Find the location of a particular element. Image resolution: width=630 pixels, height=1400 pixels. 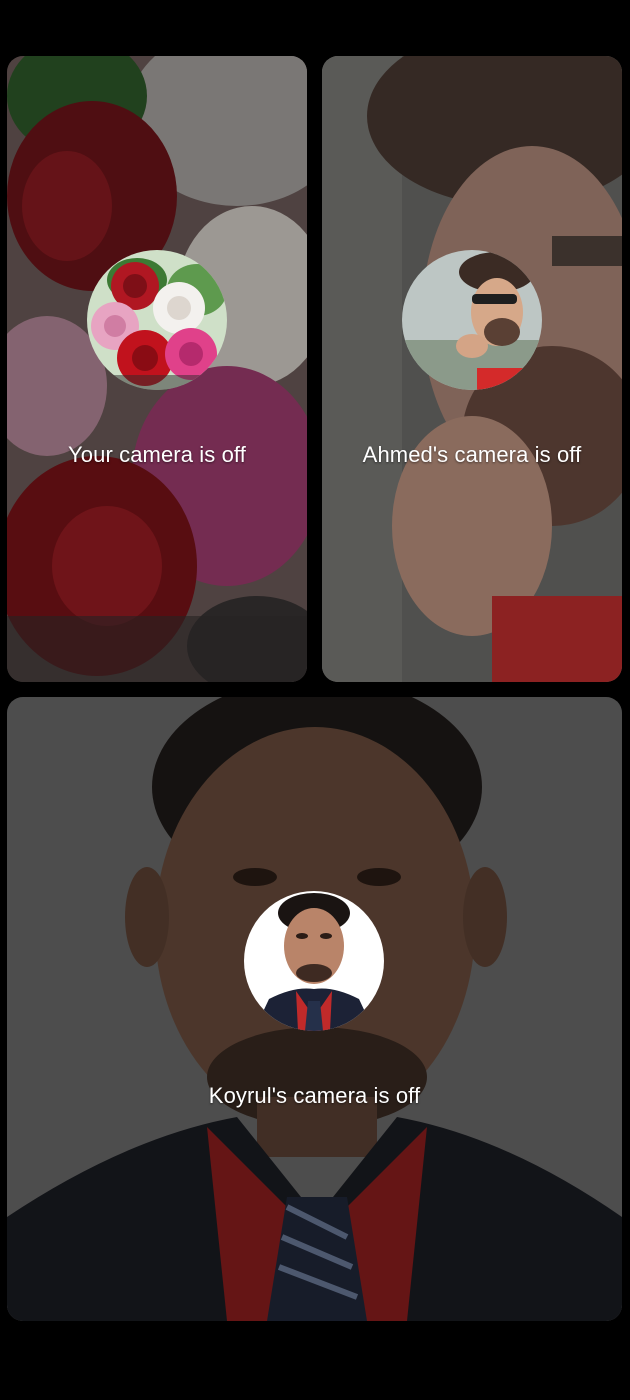

camera-off-label: Ahmed's camera is off is located at coordinates (472, 454).